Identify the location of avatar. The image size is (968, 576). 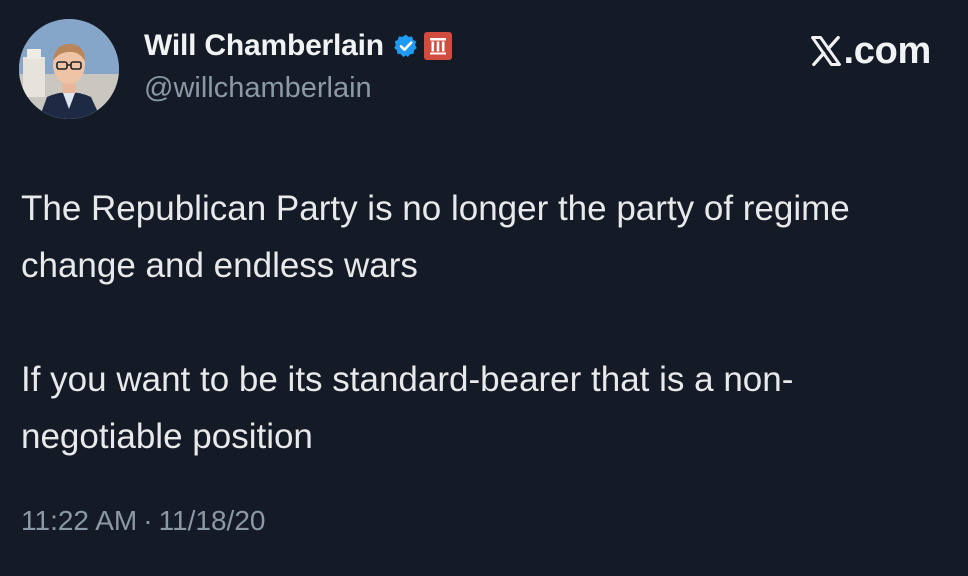
(69, 69).